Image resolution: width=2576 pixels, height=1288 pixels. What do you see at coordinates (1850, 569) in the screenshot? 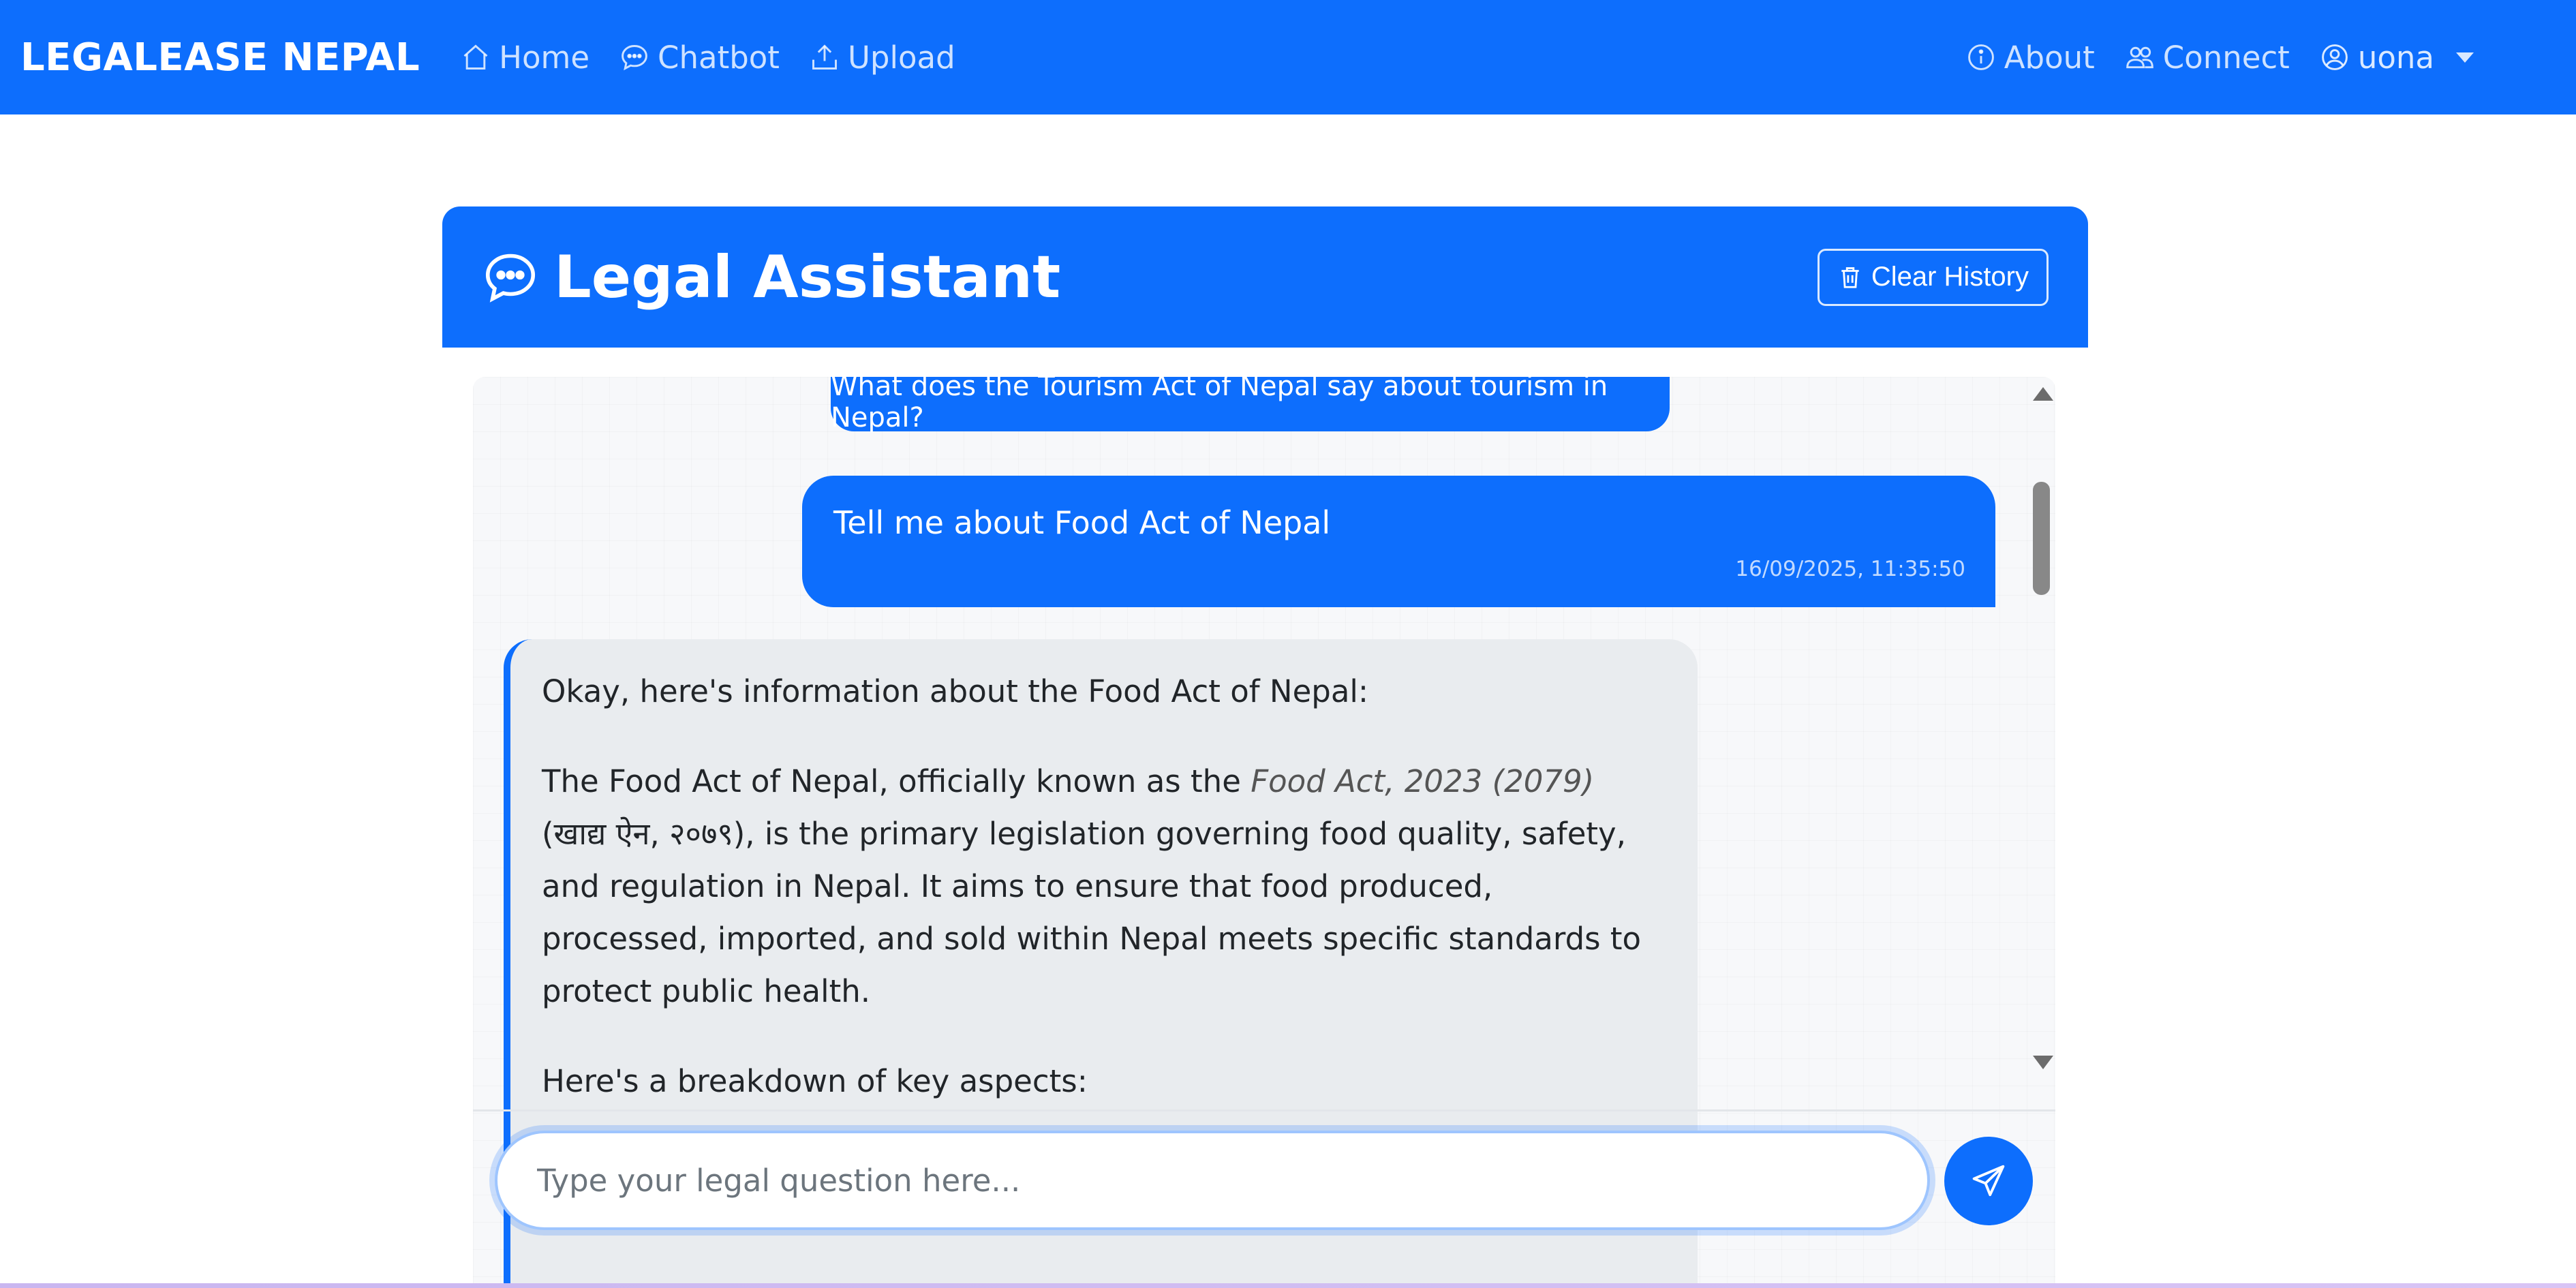
I see `message-timestamp: 16/09/2025, 11:35:50` at bounding box center [1850, 569].